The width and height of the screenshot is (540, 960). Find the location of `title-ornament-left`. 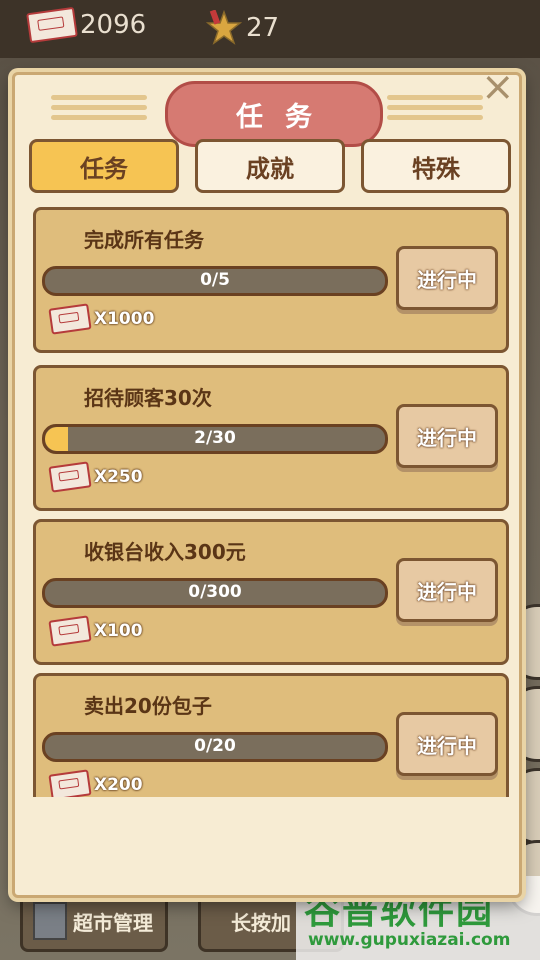

title-ornament-left is located at coordinates (99, 112).